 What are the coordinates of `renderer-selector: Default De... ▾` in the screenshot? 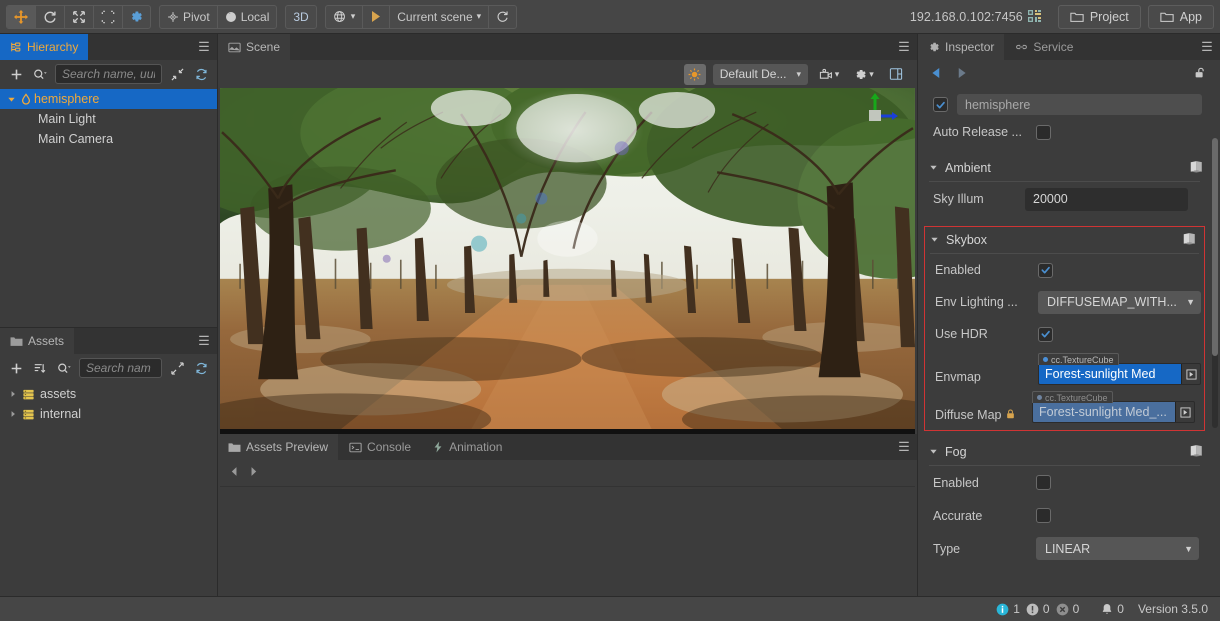 It's located at (760, 74).